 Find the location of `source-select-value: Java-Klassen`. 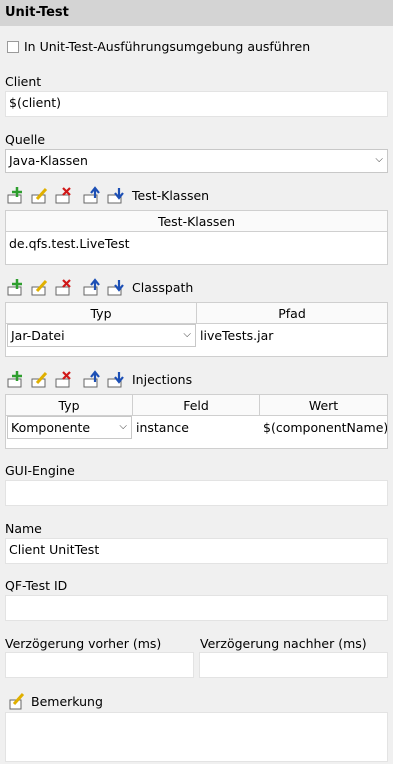

source-select-value: Java-Klassen is located at coordinates (48, 160).